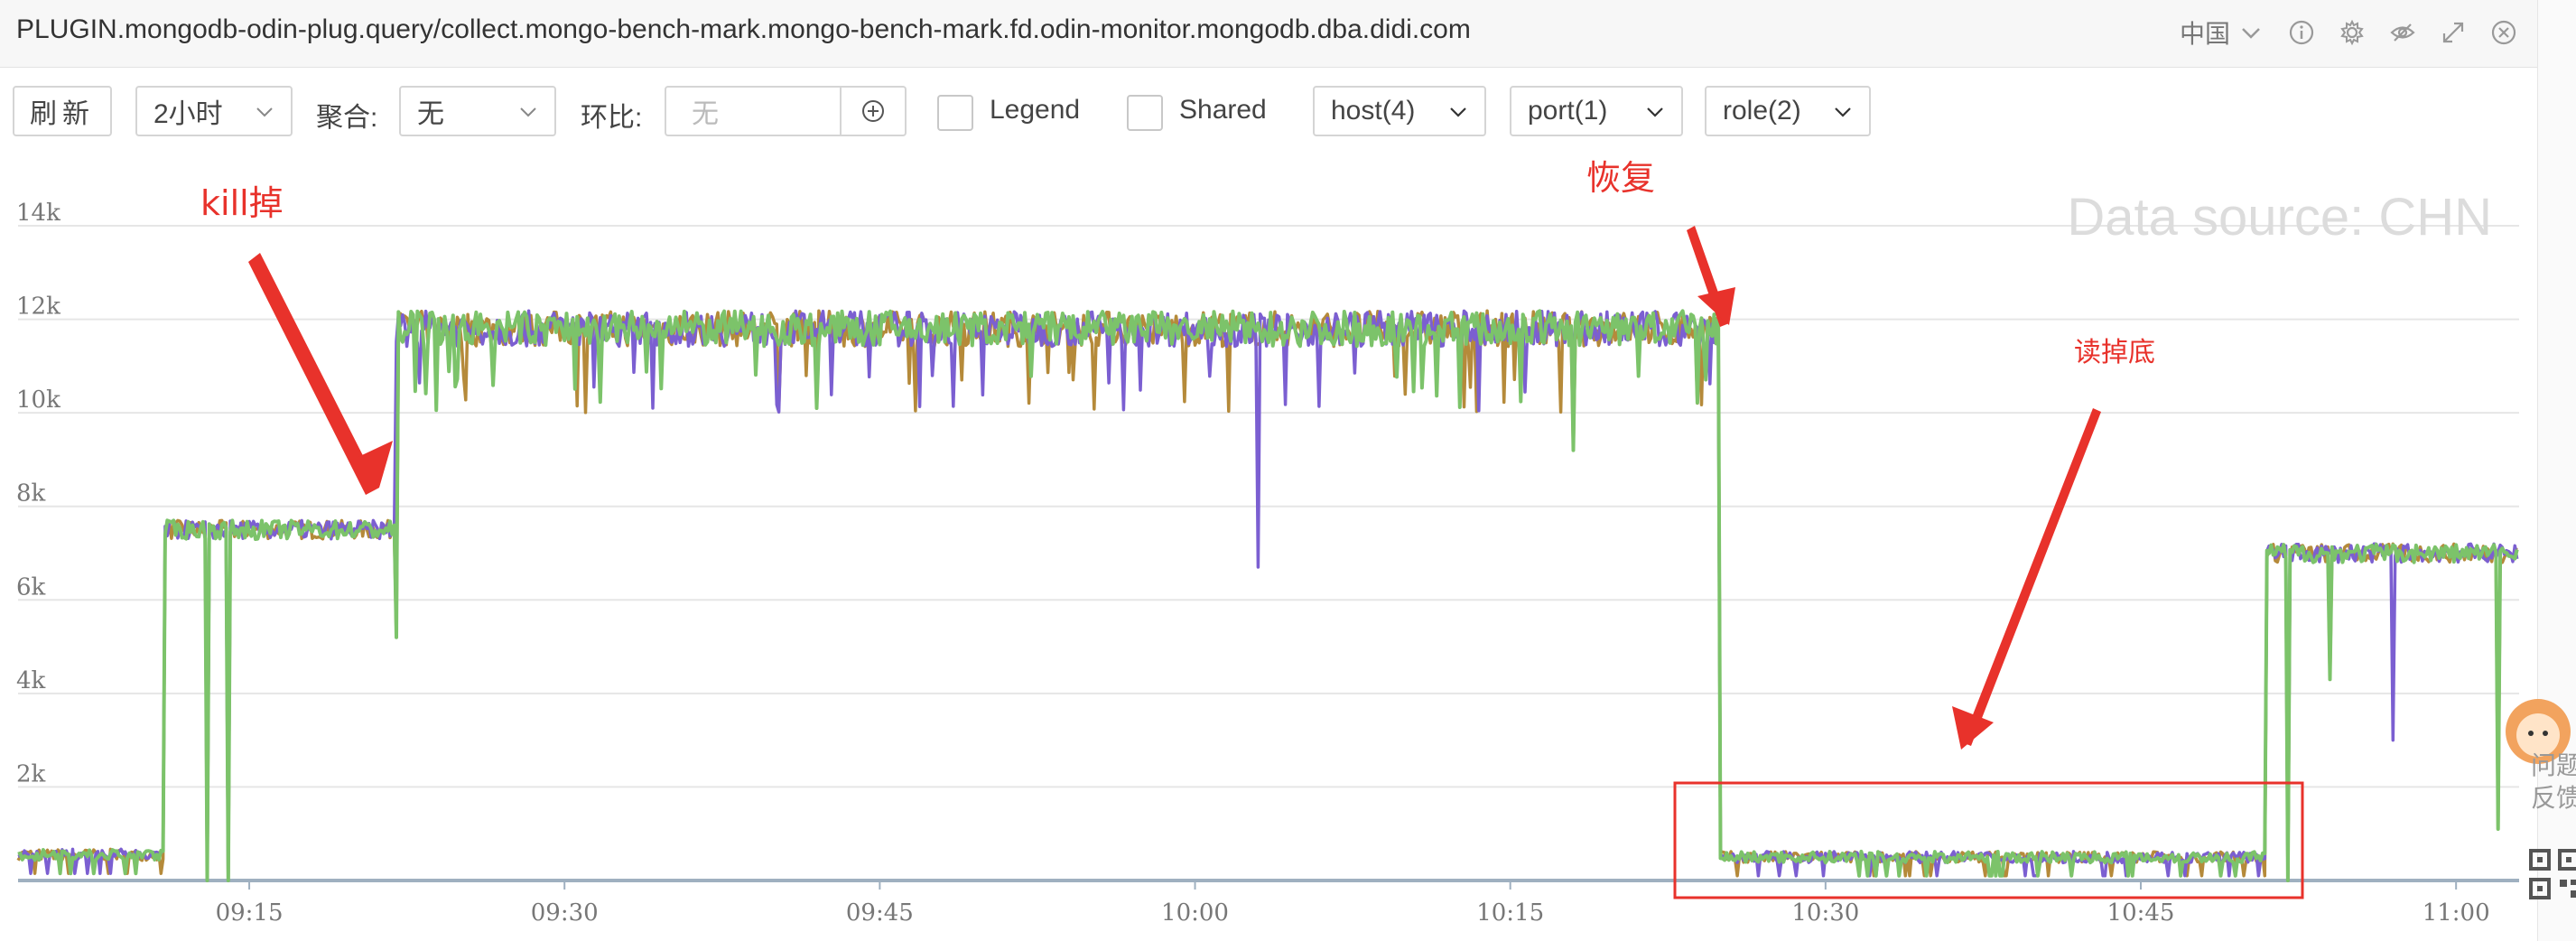 The height and width of the screenshot is (941, 2576). I want to click on x-tick-label: 10:45, so click(2141, 913).